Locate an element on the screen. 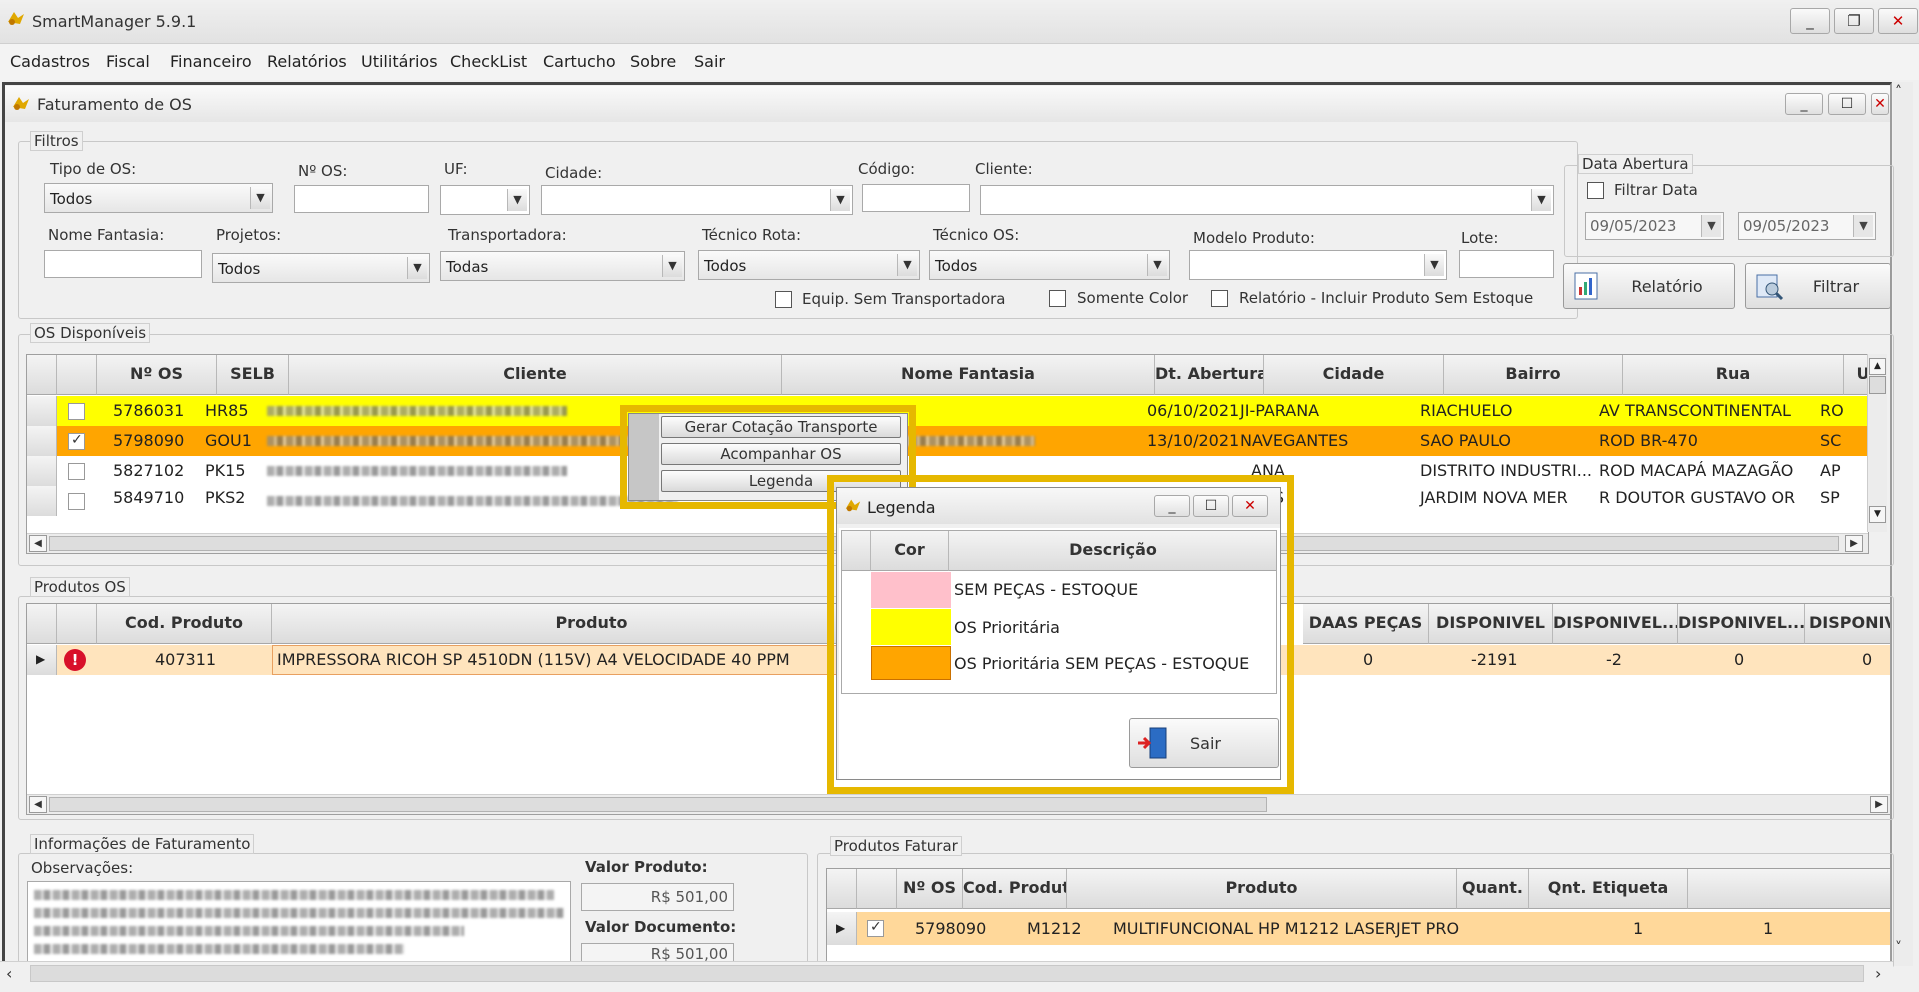 The width and height of the screenshot is (1919, 992). transportadora-label: Transportadora: is located at coordinates (507, 235).